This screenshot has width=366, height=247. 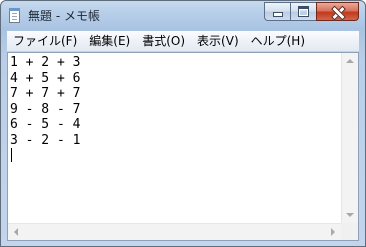 What do you see at coordinates (350, 61) in the screenshot?
I see `scroll-up-icon` at bounding box center [350, 61].